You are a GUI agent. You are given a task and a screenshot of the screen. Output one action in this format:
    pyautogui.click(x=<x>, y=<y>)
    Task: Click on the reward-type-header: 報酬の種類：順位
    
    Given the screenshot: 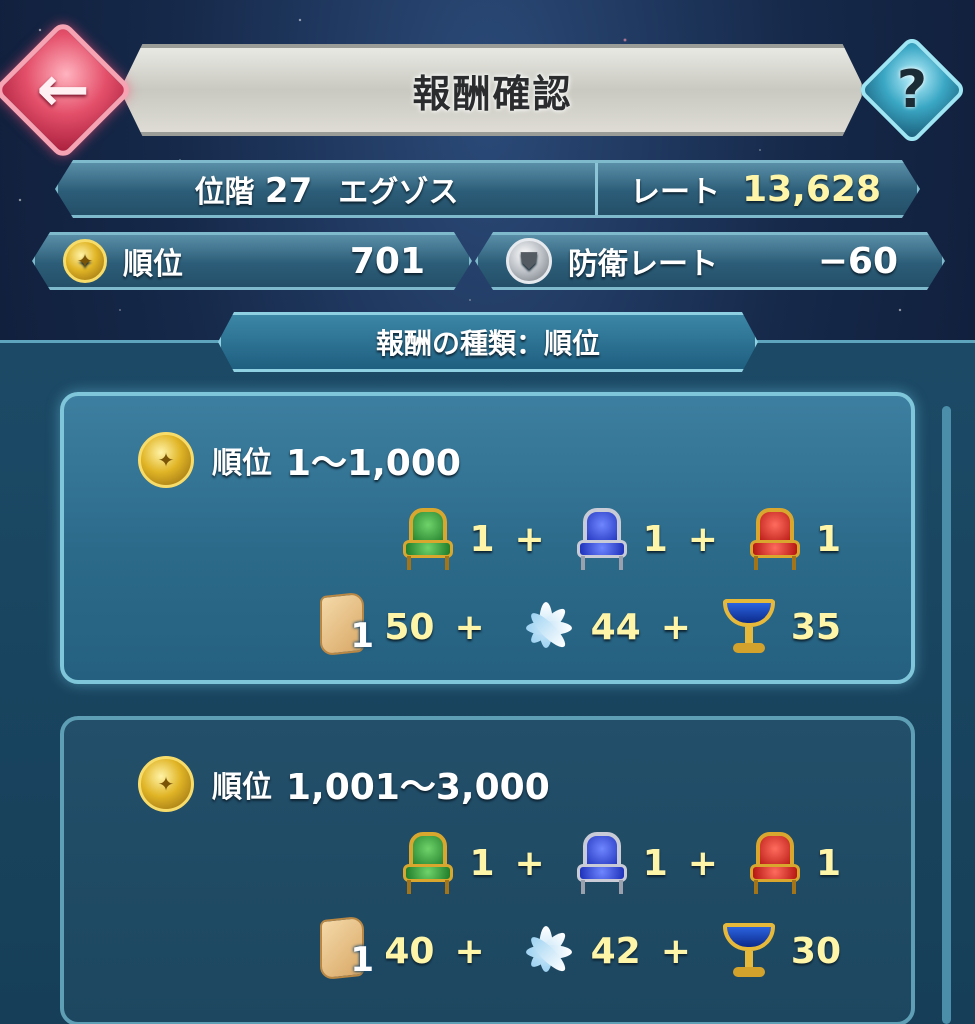 What is the action you would take?
    pyautogui.click(x=488, y=342)
    